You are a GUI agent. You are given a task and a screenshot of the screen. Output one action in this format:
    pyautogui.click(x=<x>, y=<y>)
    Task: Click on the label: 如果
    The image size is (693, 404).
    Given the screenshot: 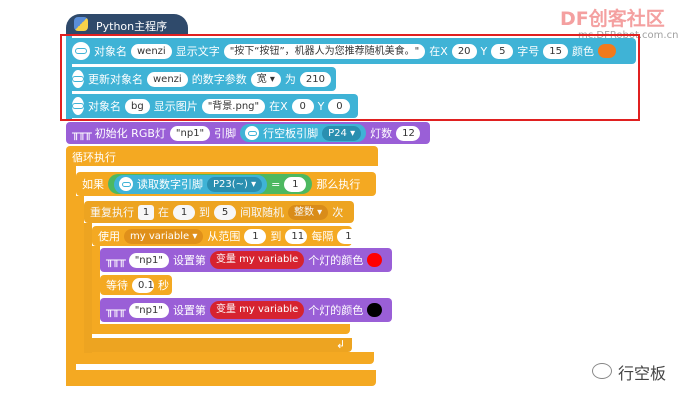 What is the action you would take?
    pyautogui.click(x=93, y=184)
    